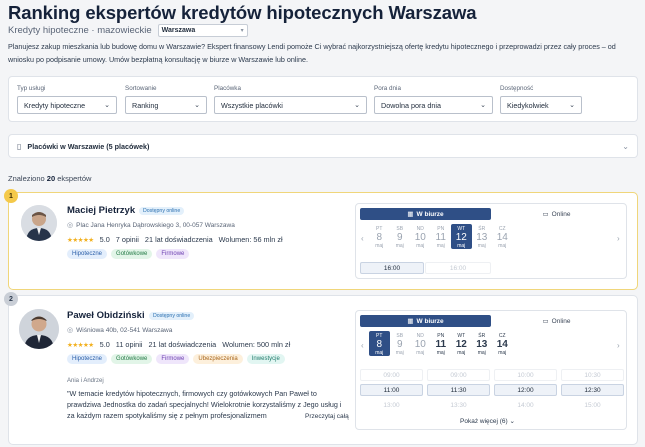 This screenshot has width=645, height=447. What do you see at coordinates (410, 321) in the screenshot?
I see `building-icon: ▦` at bounding box center [410, 321].